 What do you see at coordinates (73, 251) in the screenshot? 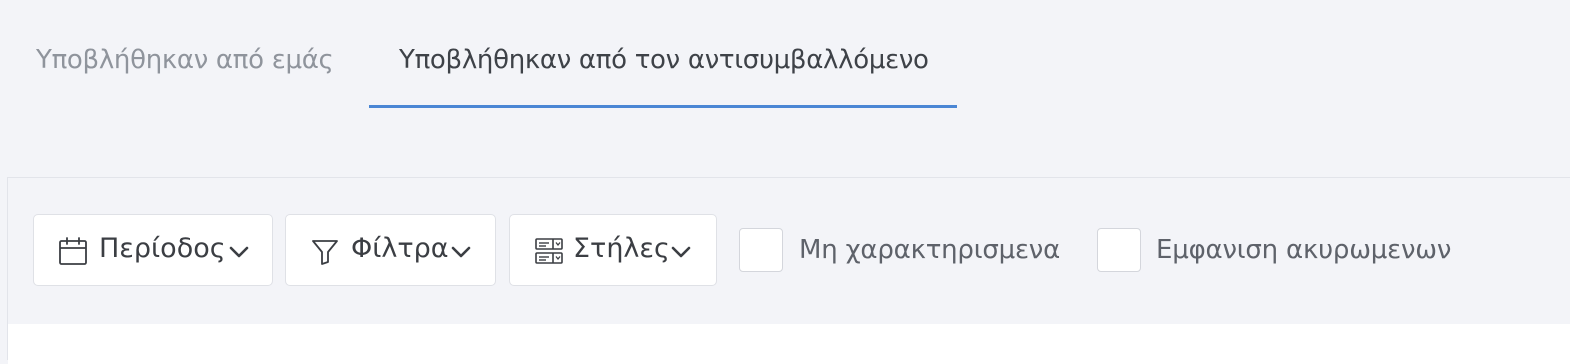
I see `calendar-icon` at bounding box center [73, 251].